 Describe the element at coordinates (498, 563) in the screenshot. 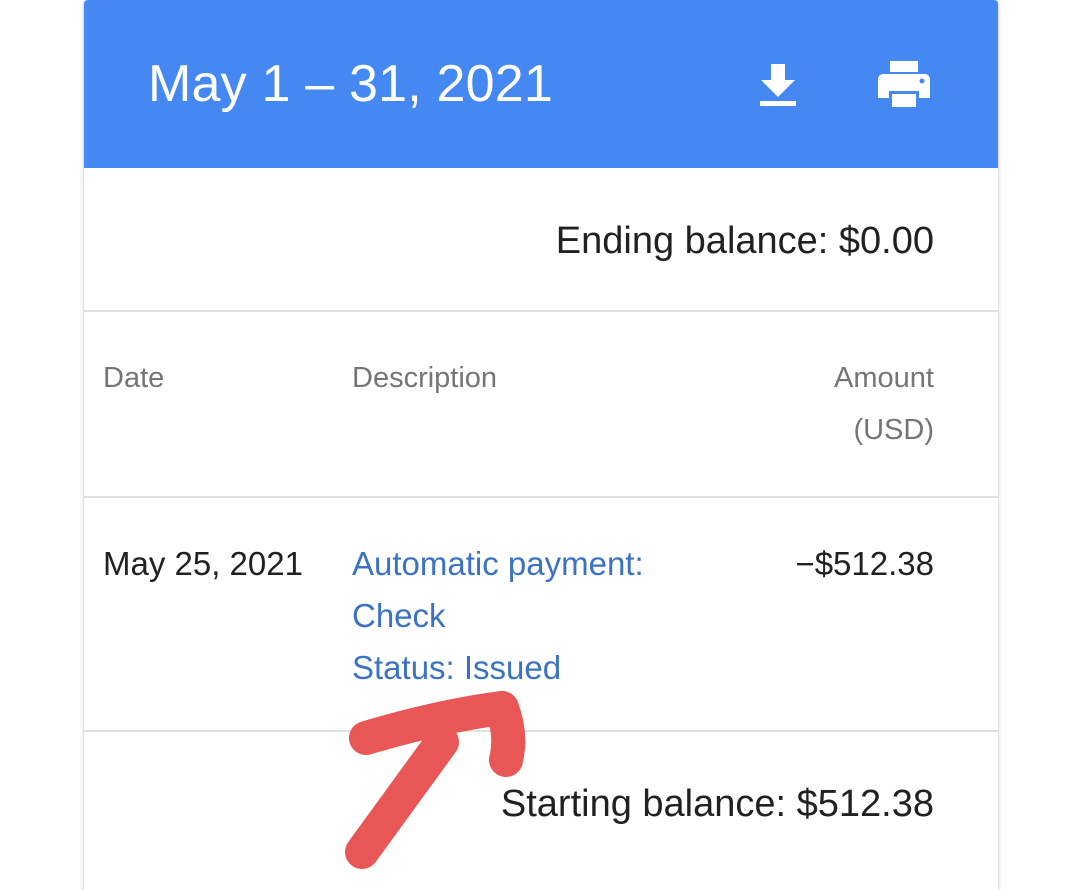

I see `row-description-line-1: Automatic payment:` at that location.